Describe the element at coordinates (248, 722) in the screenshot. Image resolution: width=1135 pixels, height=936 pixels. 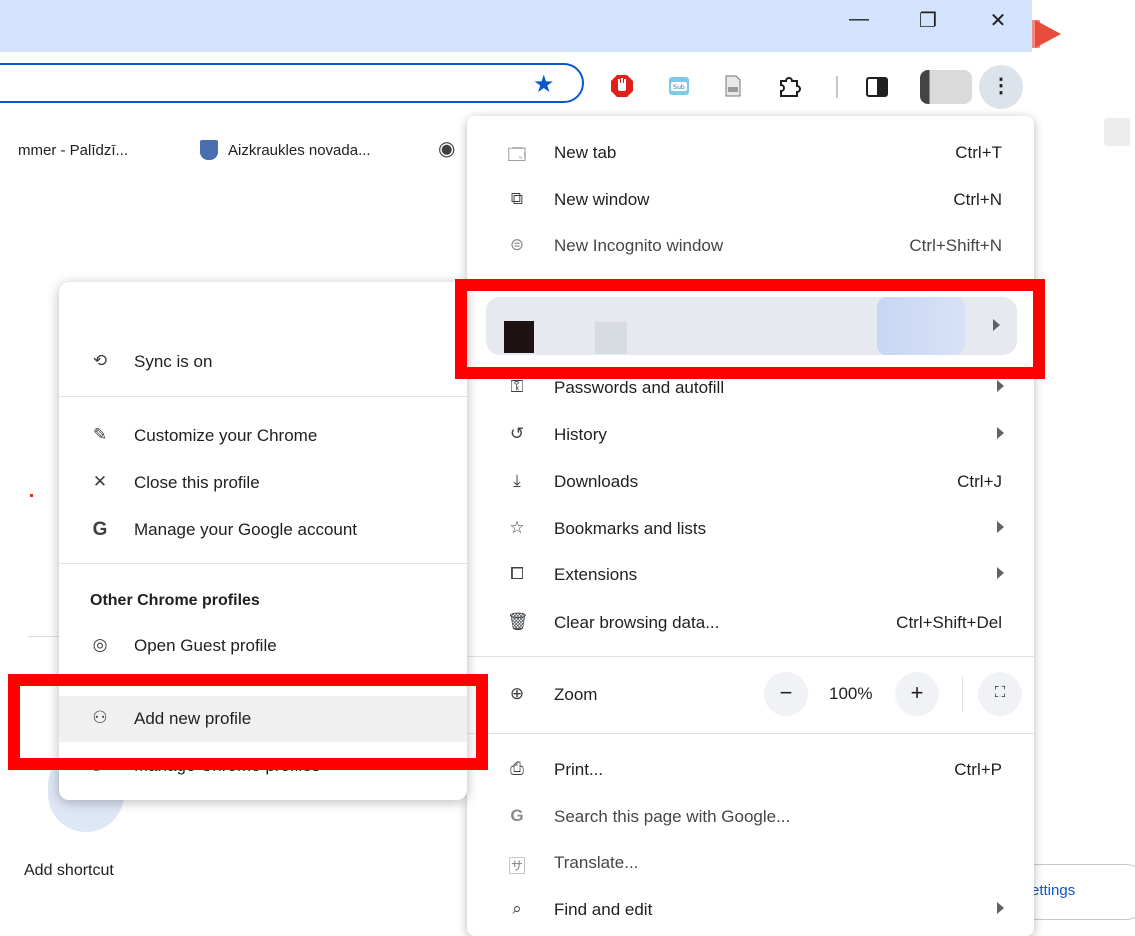
I see `highlight-box-add-profile` at that location.